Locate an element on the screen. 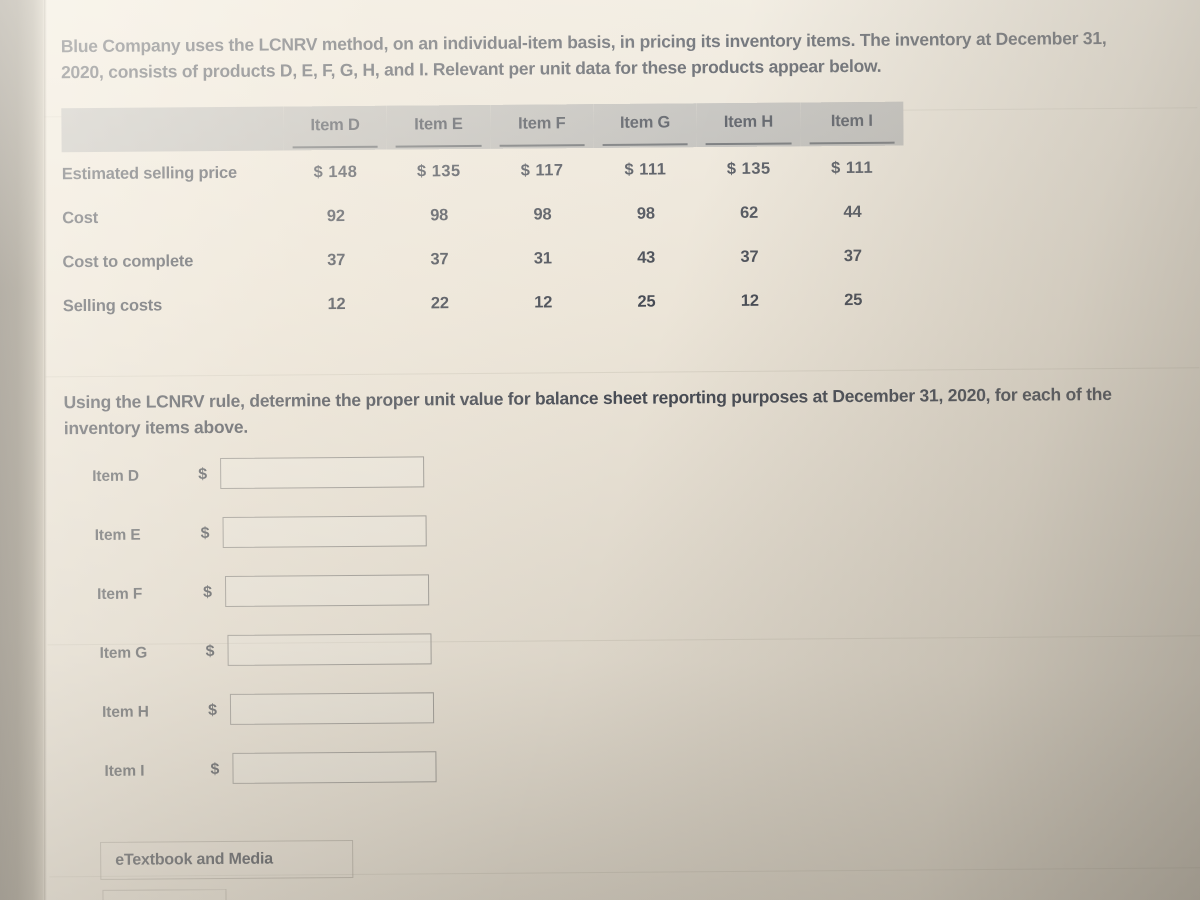 This screenshot has width=1200, height=900. cell-selling-costs-item-g: 25 is located at coordinates (646, 301).